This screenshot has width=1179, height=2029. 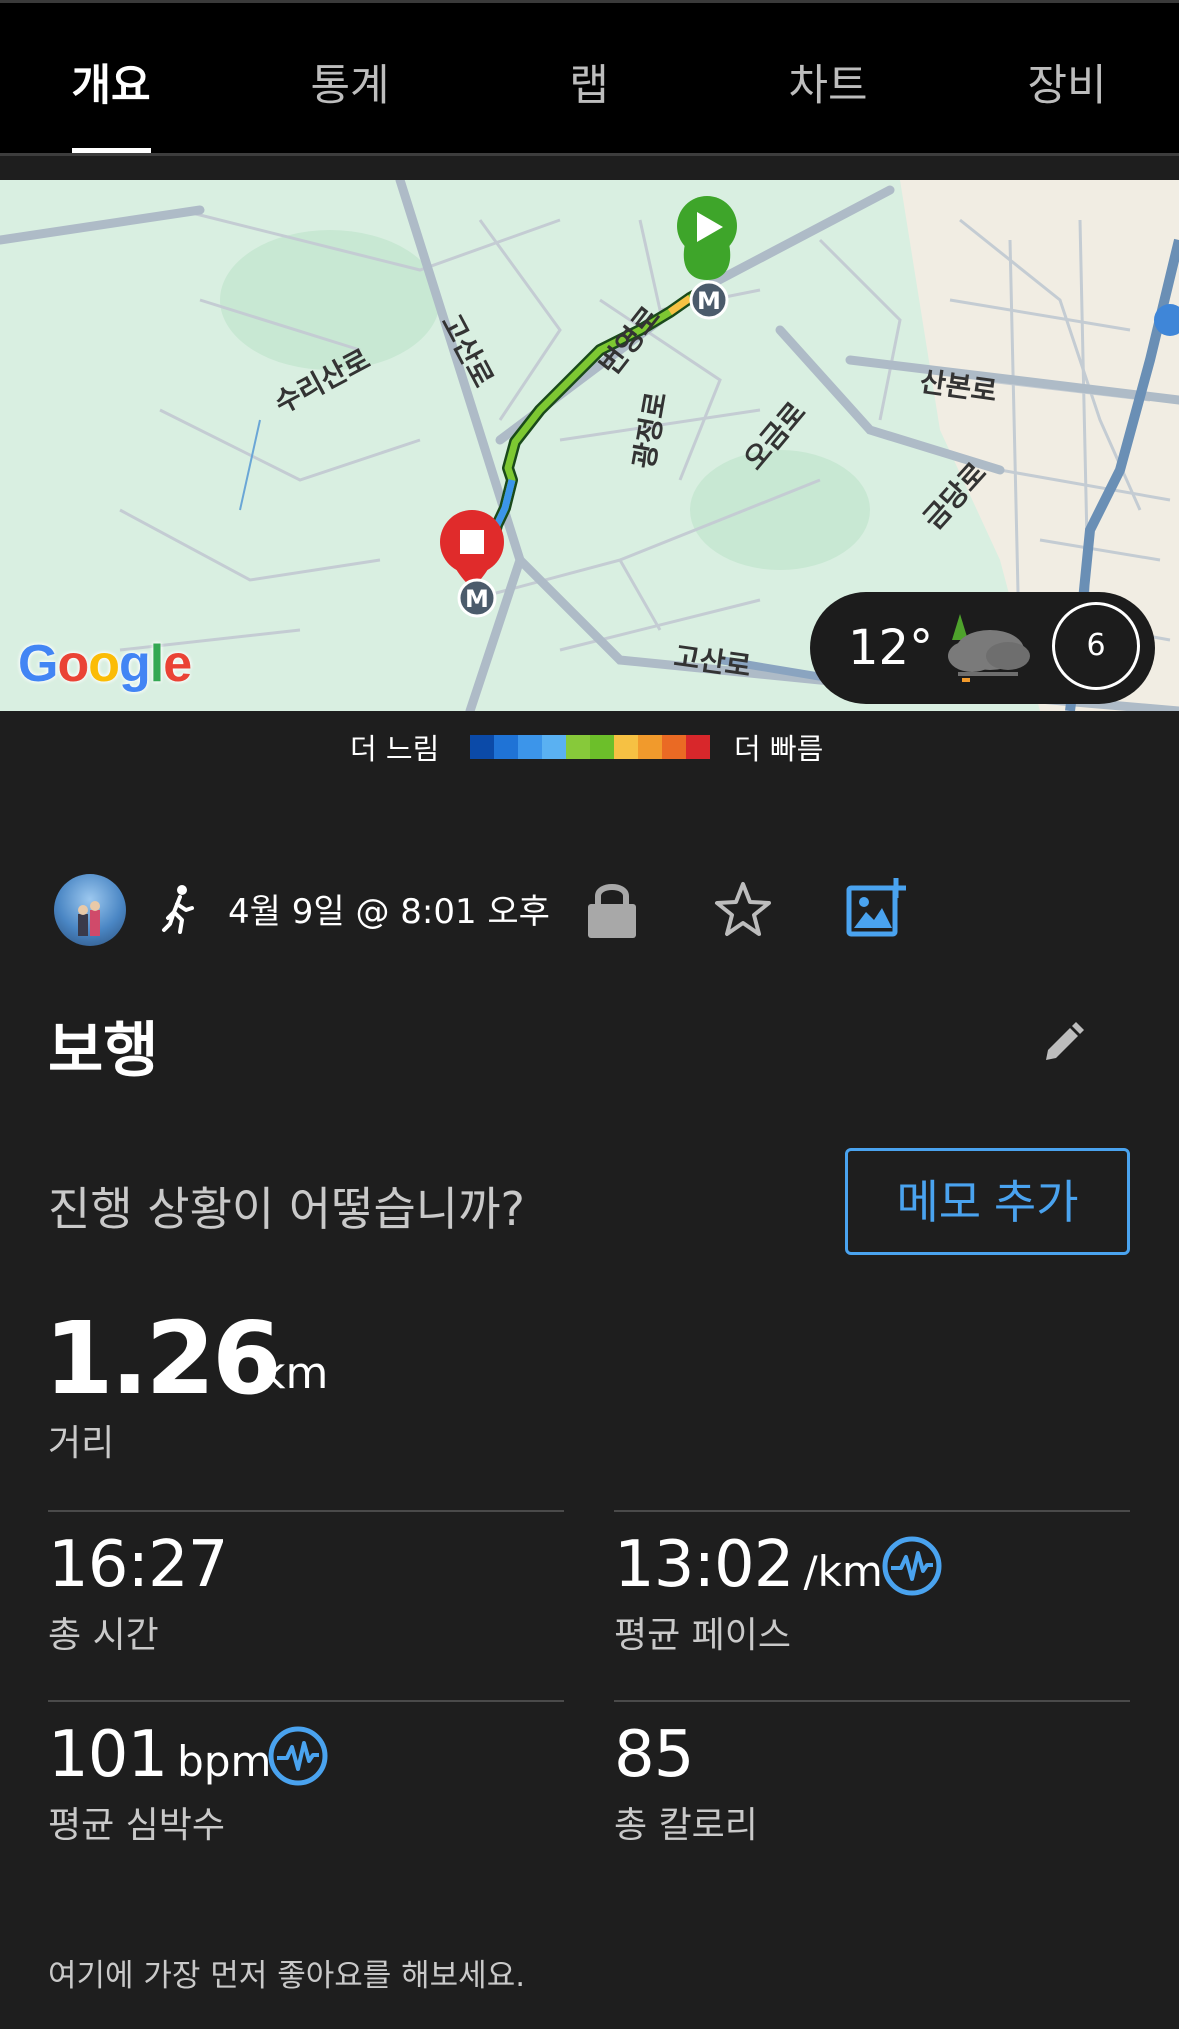 I want to click on like-prompt: 여기에 가장 먼저 좋아요를 해보세요., so click(x=286, y=1972).